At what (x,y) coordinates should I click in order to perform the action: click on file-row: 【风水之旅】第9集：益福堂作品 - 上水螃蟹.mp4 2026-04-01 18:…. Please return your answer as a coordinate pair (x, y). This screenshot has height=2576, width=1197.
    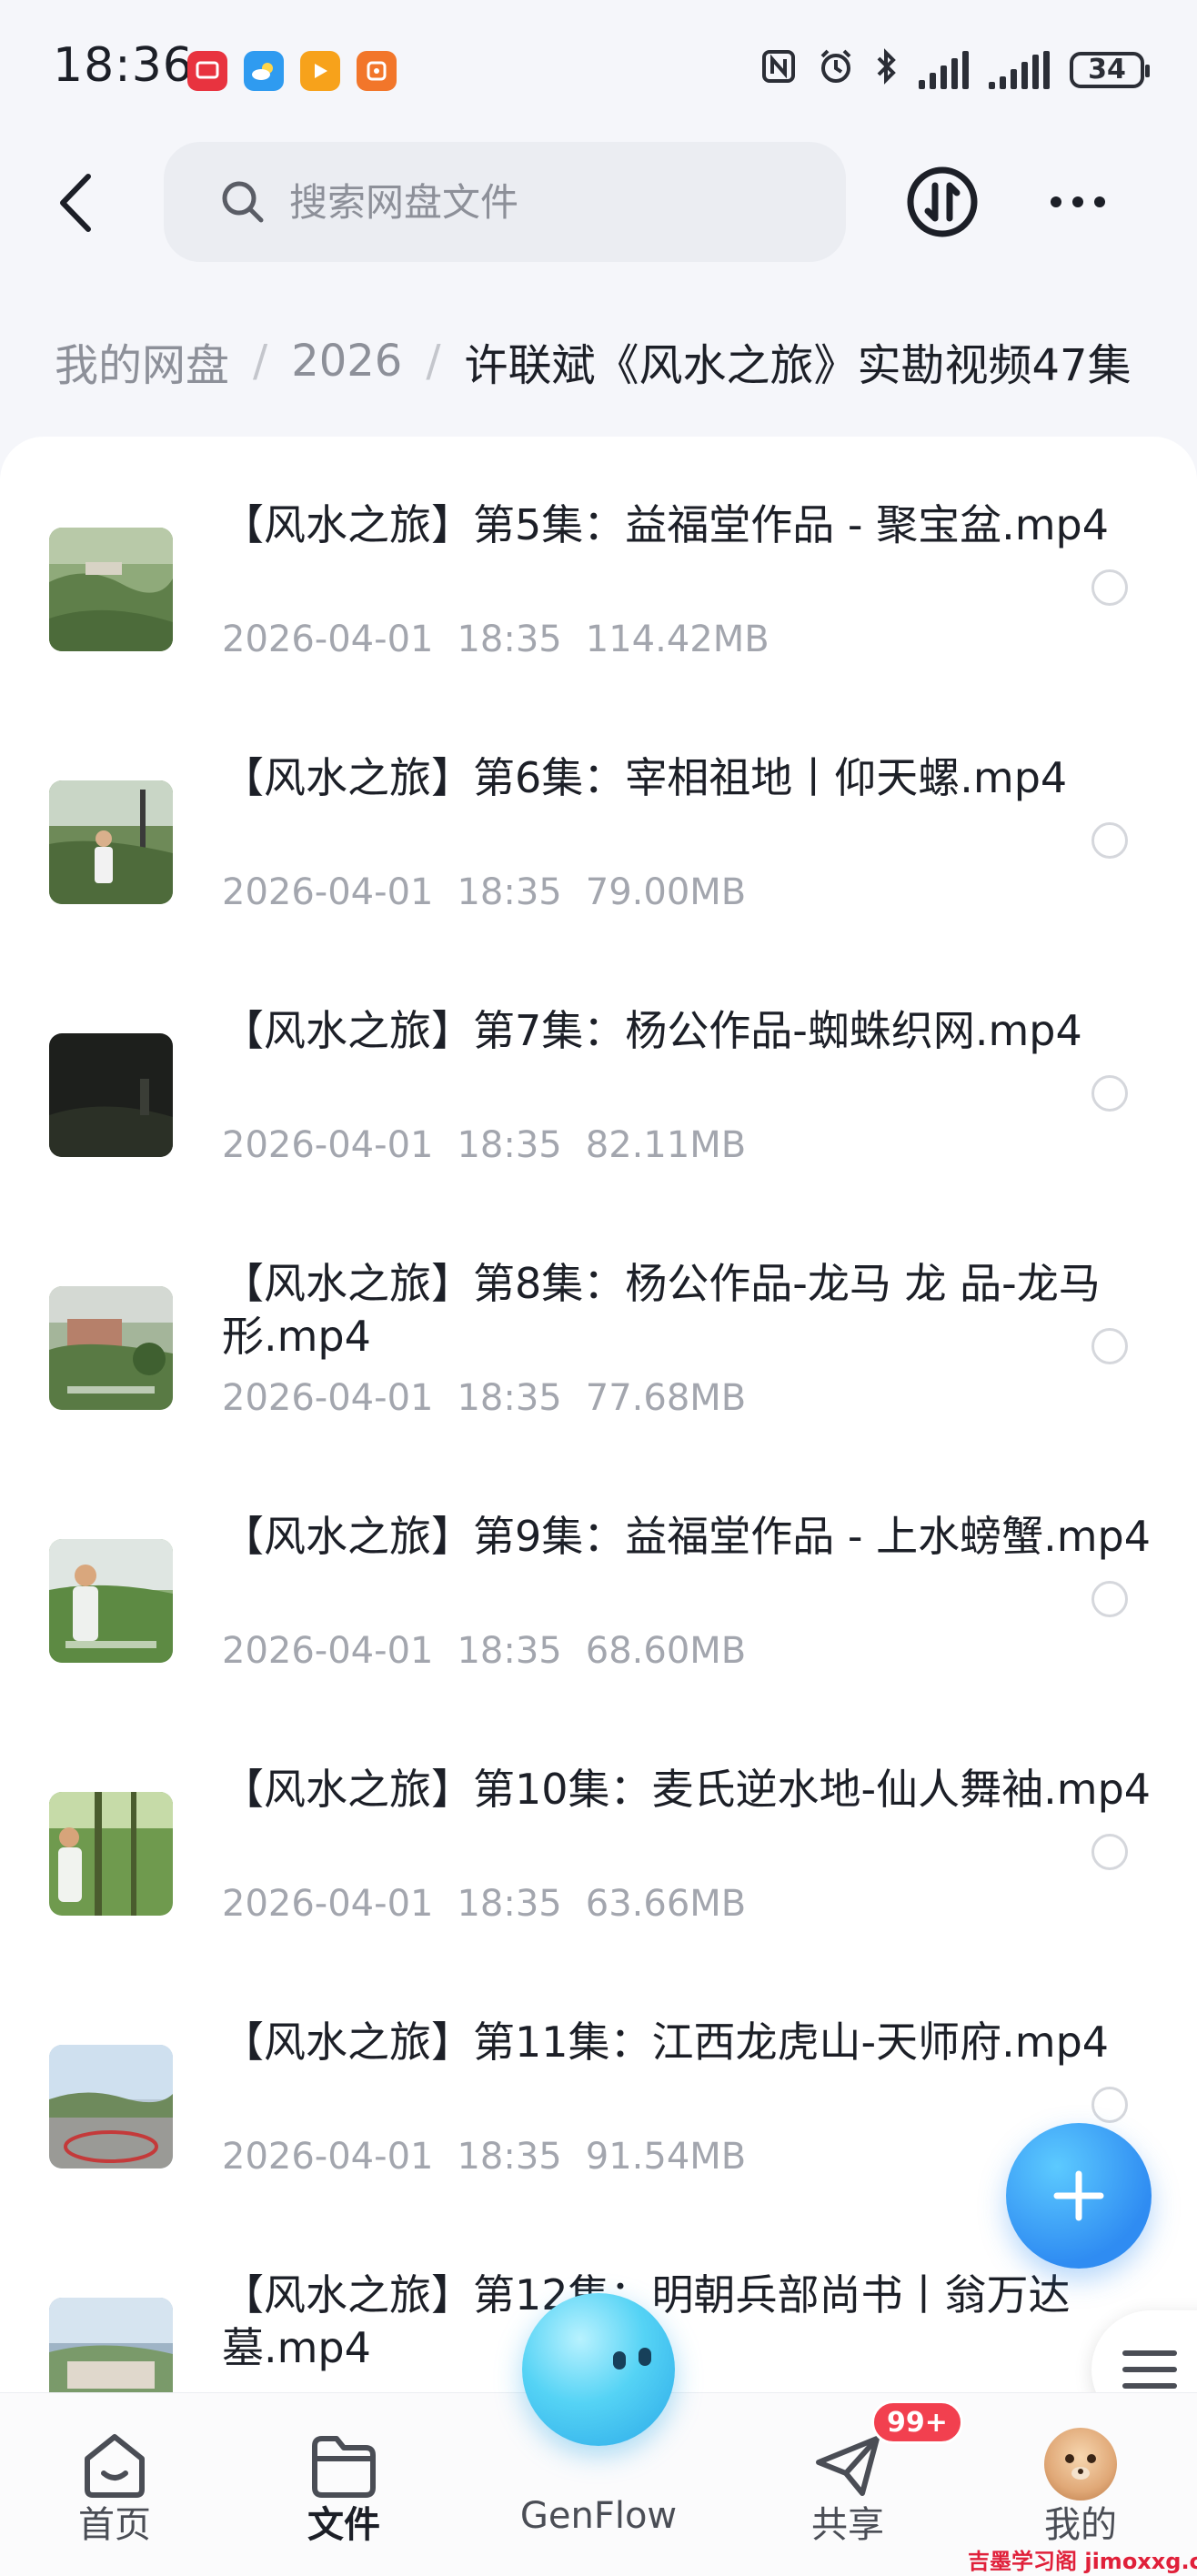
    Looking at the image, I should click on (598, 1574).